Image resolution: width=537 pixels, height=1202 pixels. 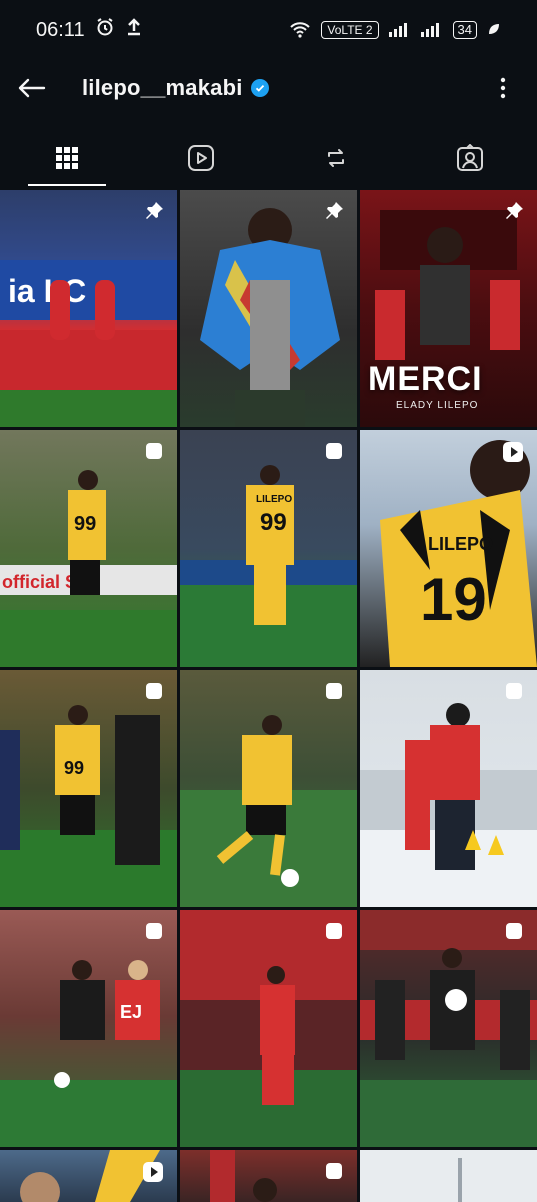 I want to click on grid-icon, so click(x=67, y=158).